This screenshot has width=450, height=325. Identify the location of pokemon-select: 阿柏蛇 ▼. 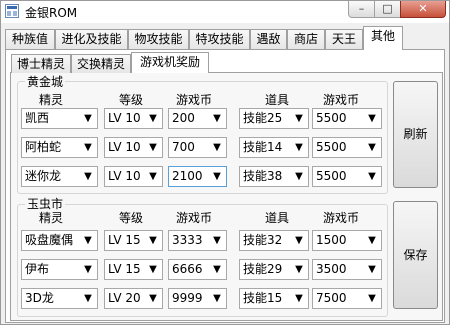
(59, 147).